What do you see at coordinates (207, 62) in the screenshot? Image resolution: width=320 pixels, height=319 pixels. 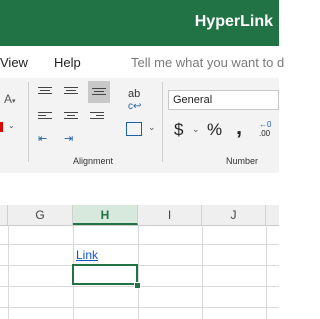 I see `tell-me-search: Tell me what you want to d` at bounding box center [207, 62].